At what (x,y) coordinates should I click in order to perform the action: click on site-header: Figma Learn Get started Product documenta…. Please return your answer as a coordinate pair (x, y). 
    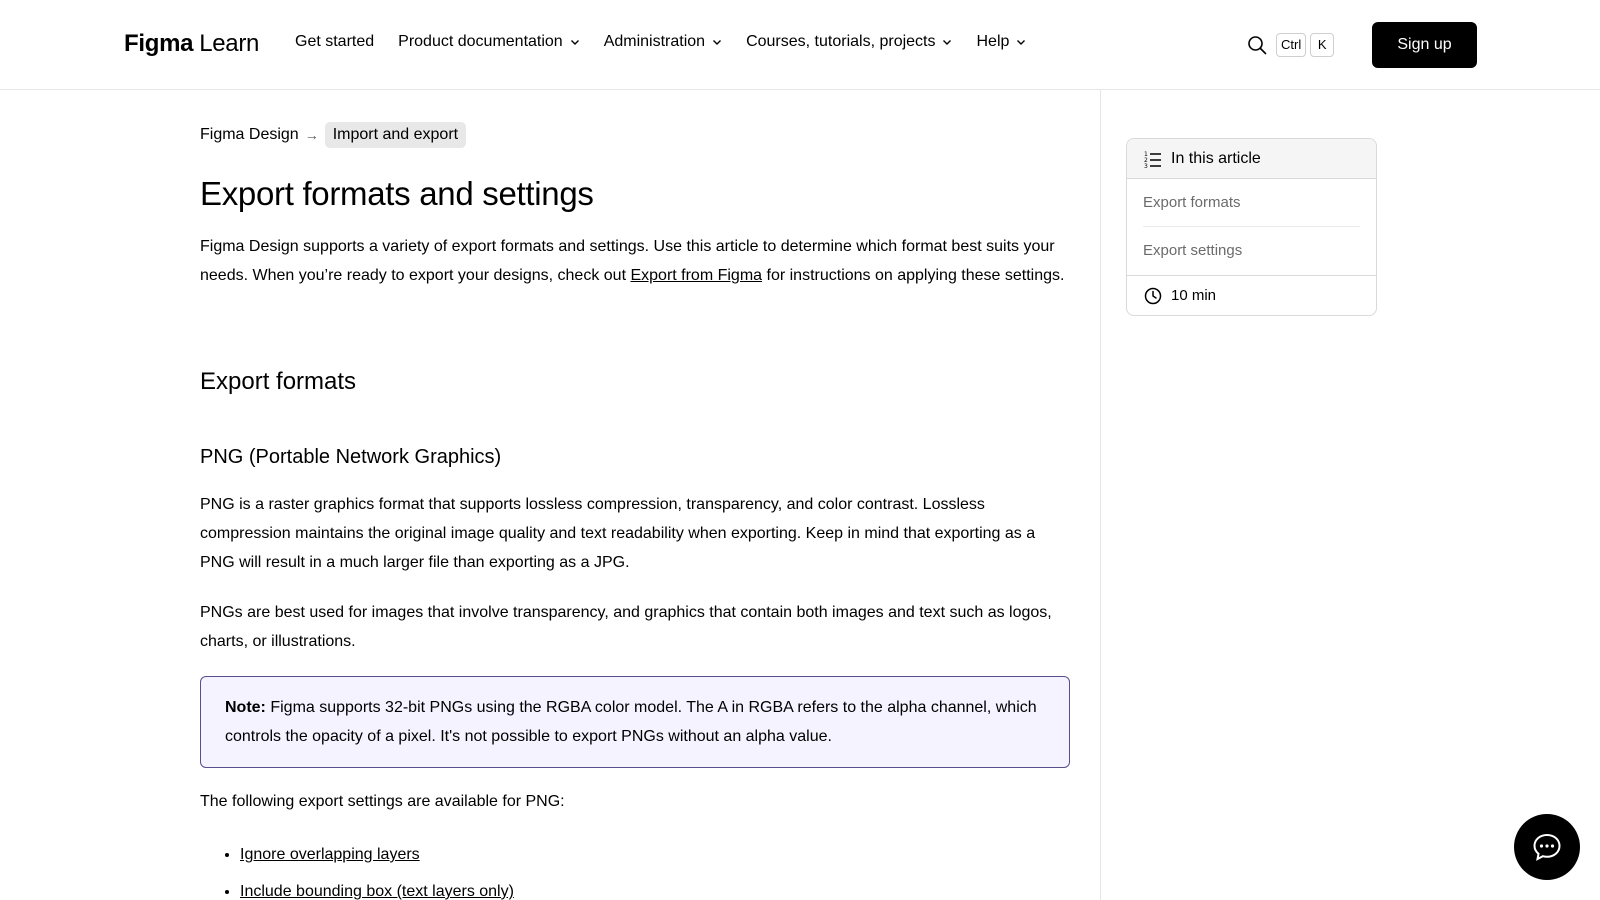
    Looking at the image, I should click on (800, 45).